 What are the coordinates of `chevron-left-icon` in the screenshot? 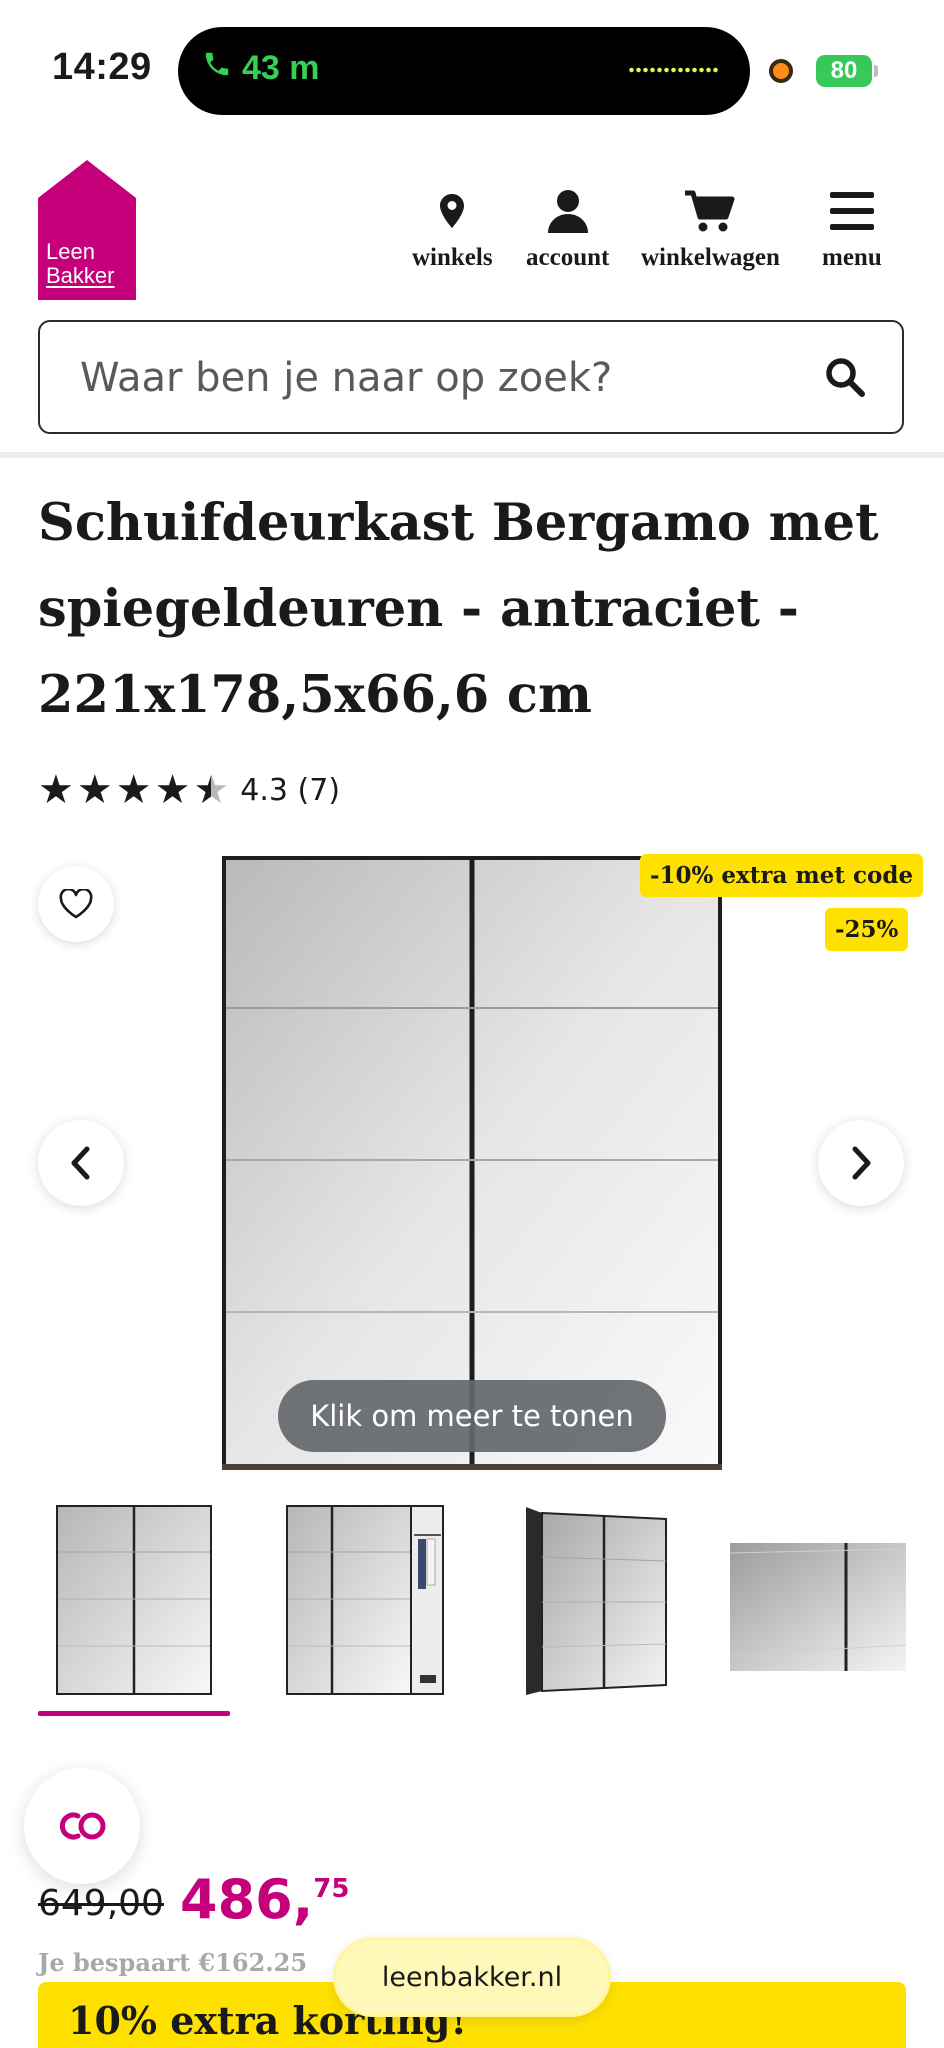 It's located at (80, 1163).